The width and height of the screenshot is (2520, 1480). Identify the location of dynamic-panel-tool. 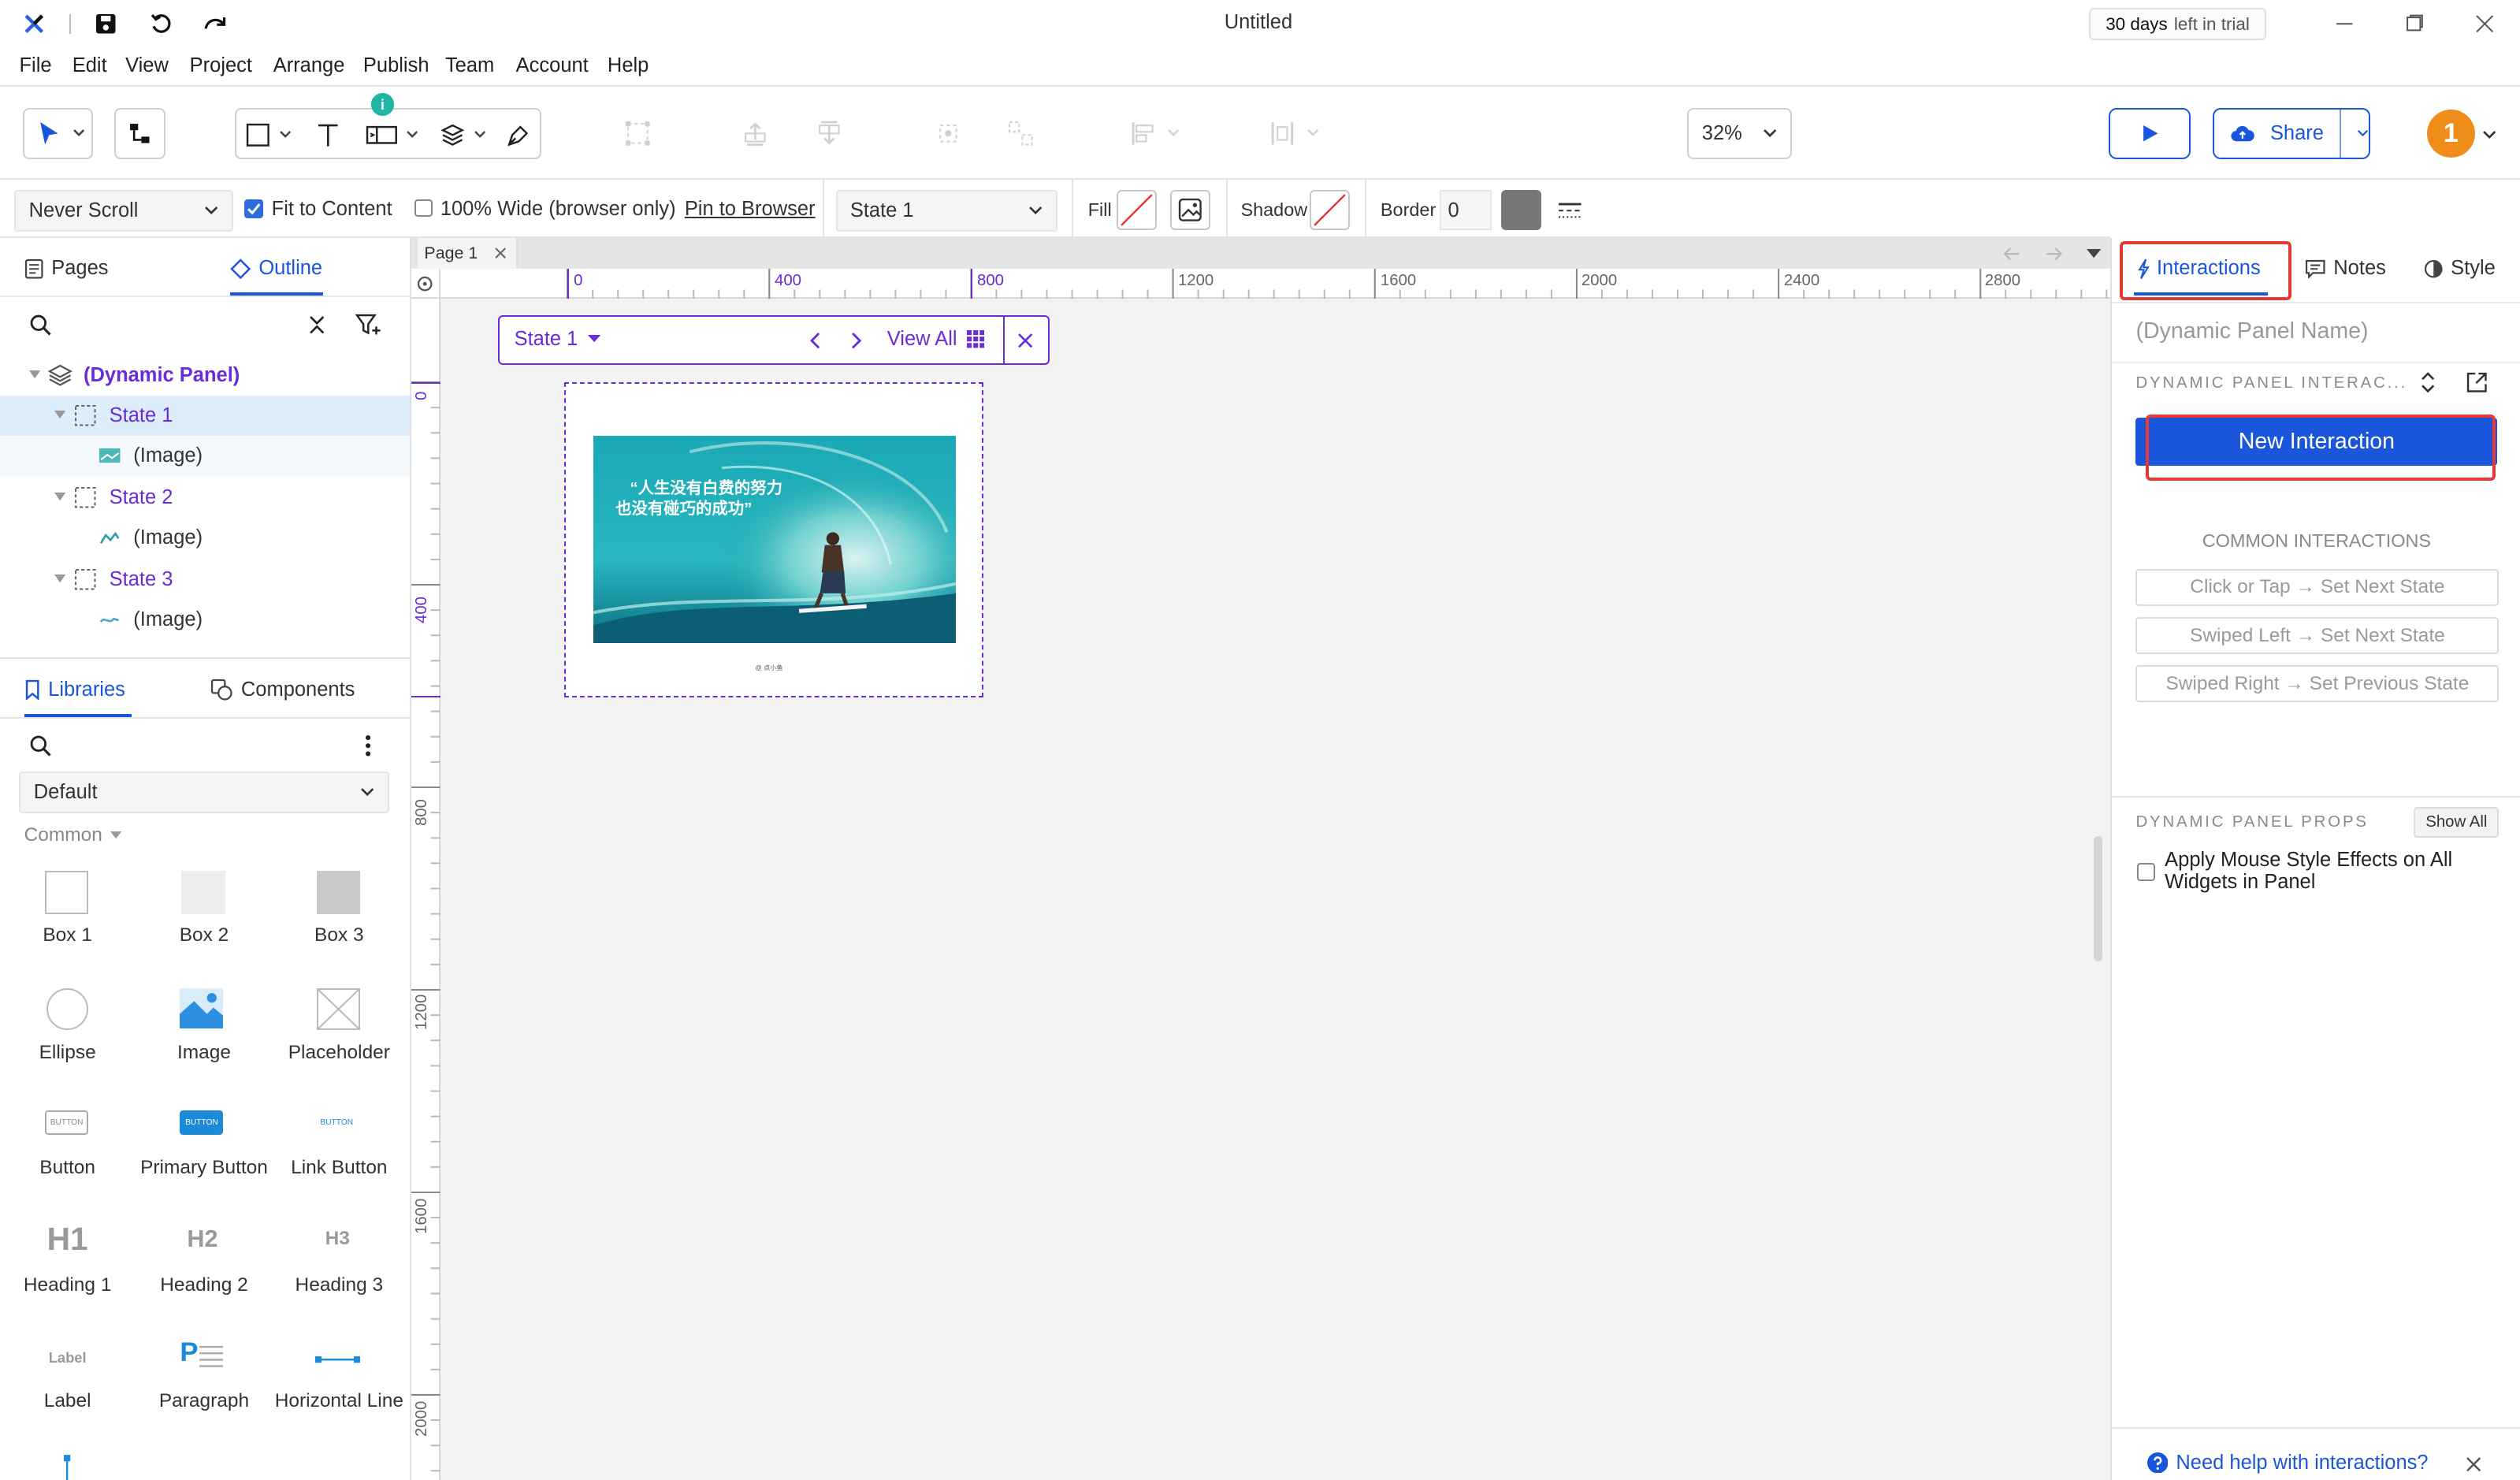
(392, 135).